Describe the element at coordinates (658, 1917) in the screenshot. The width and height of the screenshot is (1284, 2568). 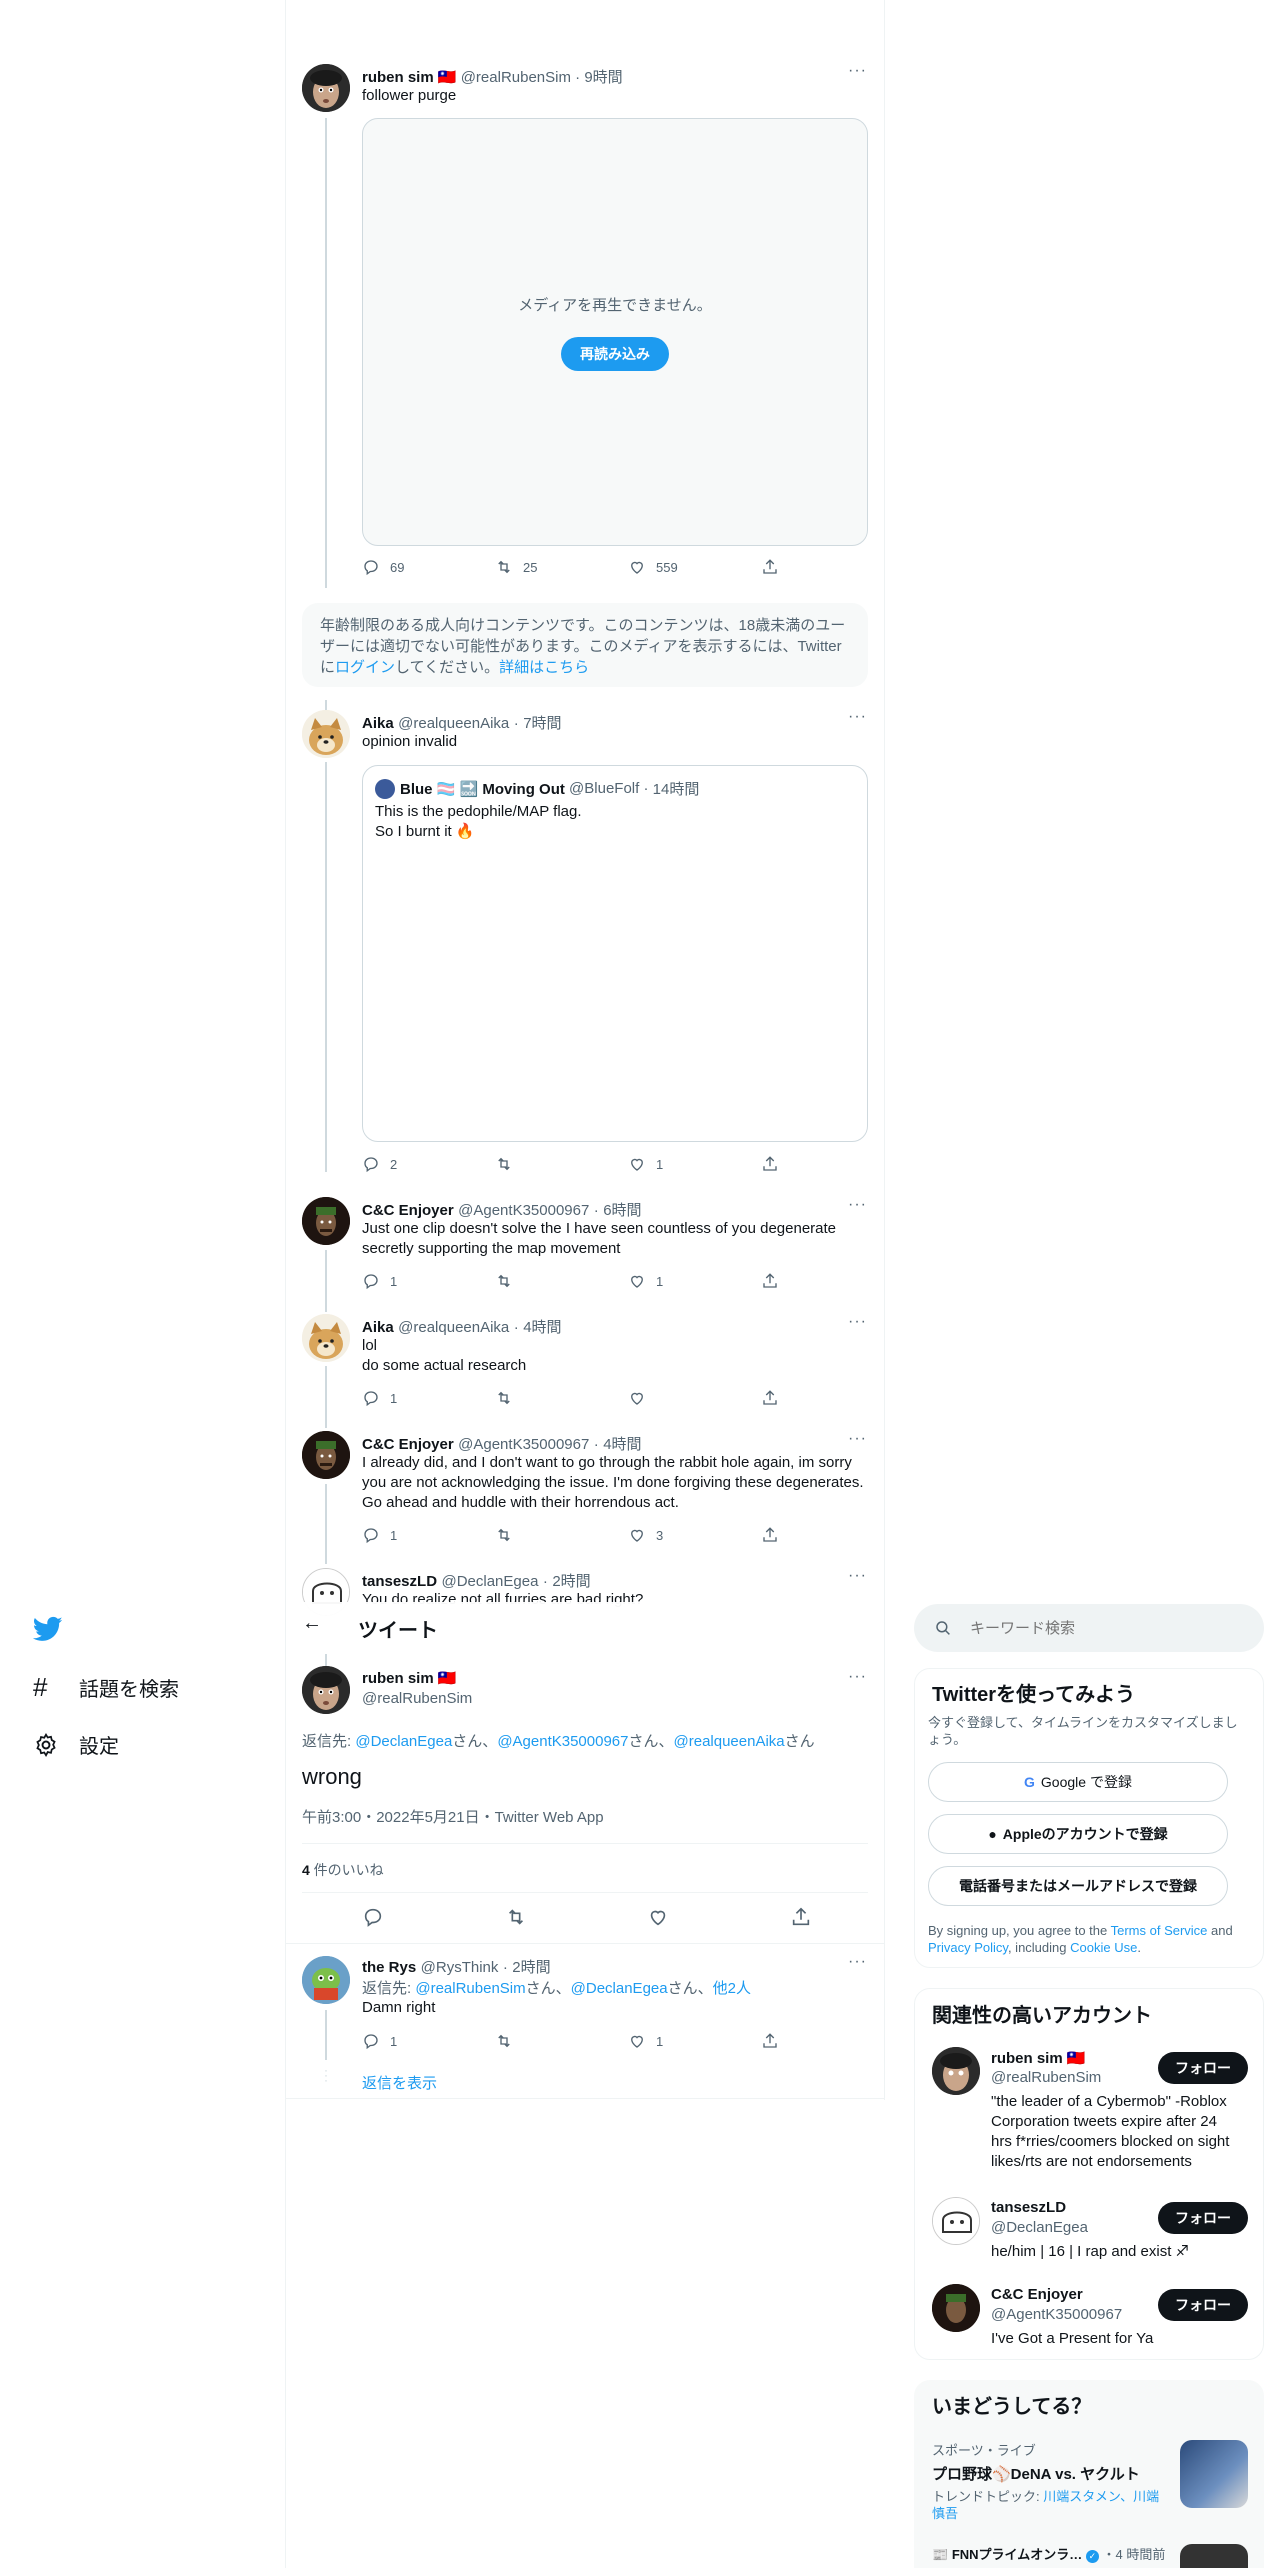
I see `heart-icon` at that location.